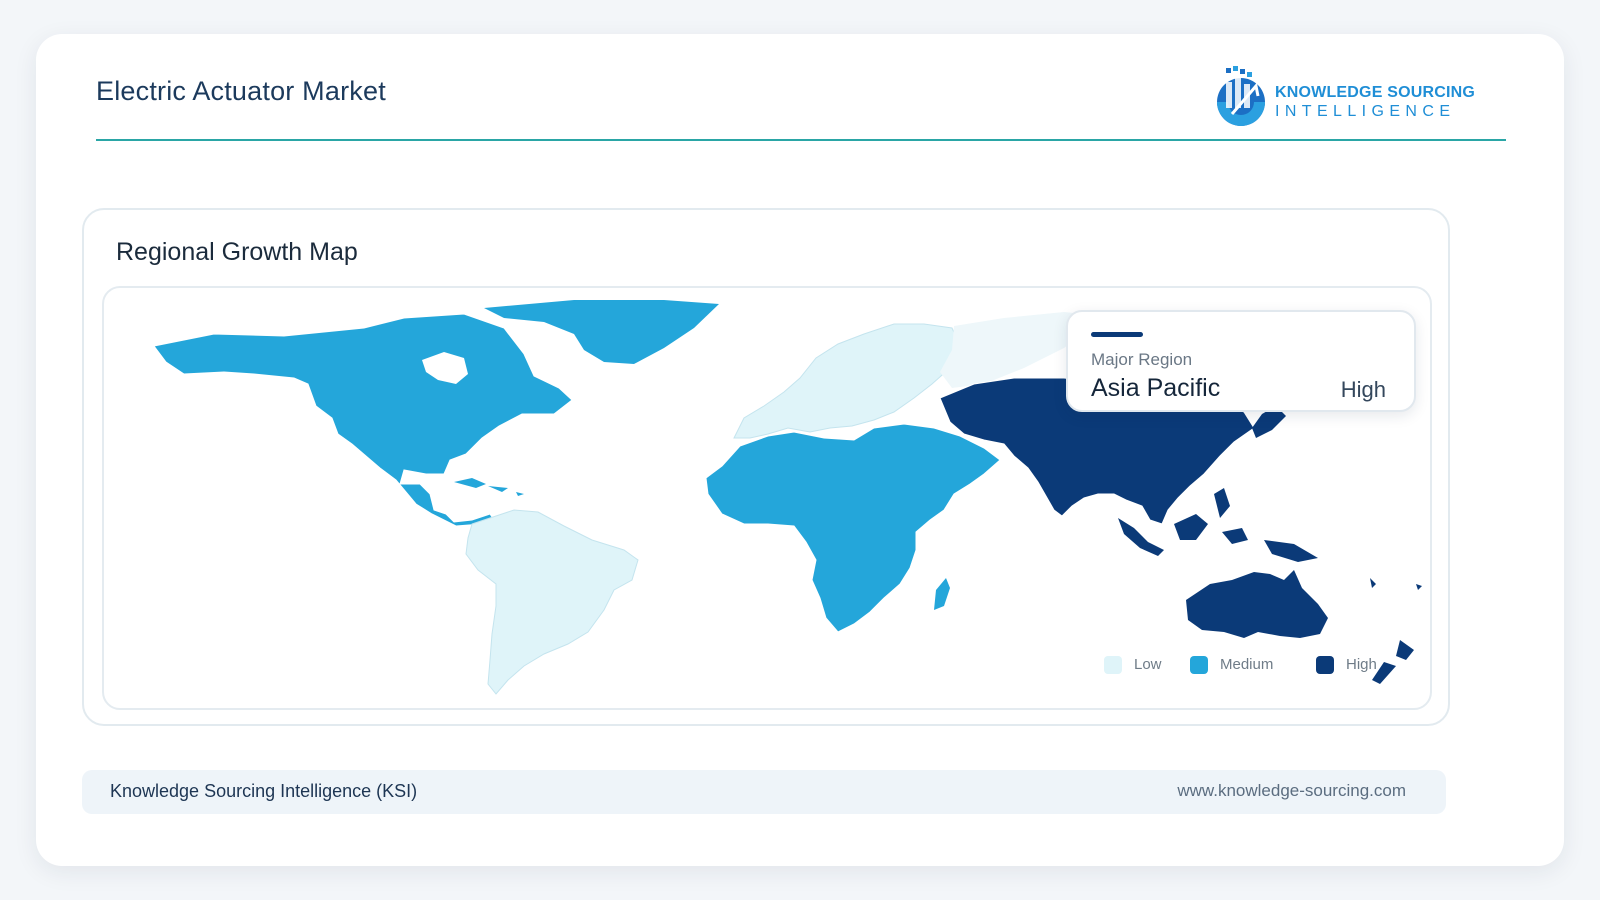 Image resolution: width=1600 pixels, height=900 pixels. I want to click on region-australia, so click(1257, 604).